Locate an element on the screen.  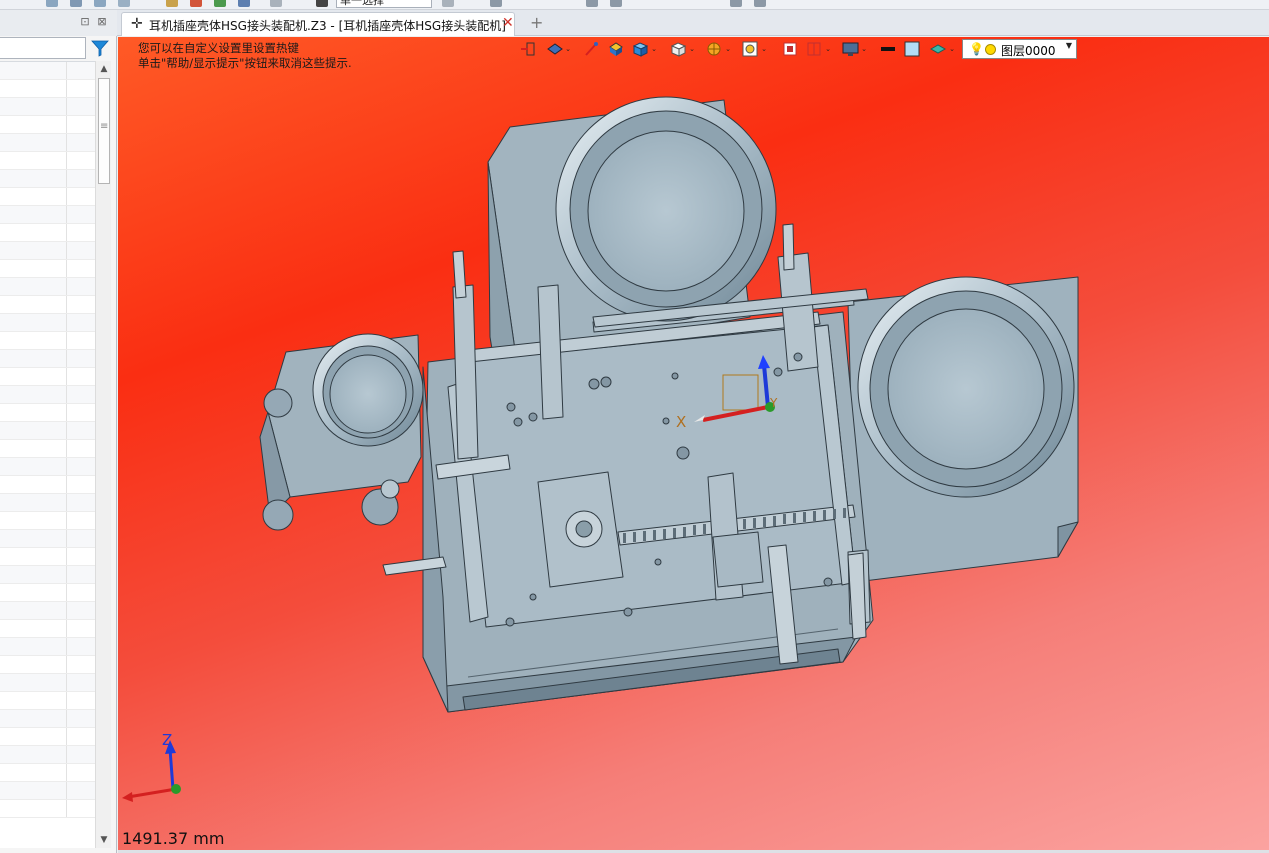
local-axis-y-label: Y is located at coordinates (773, 403).